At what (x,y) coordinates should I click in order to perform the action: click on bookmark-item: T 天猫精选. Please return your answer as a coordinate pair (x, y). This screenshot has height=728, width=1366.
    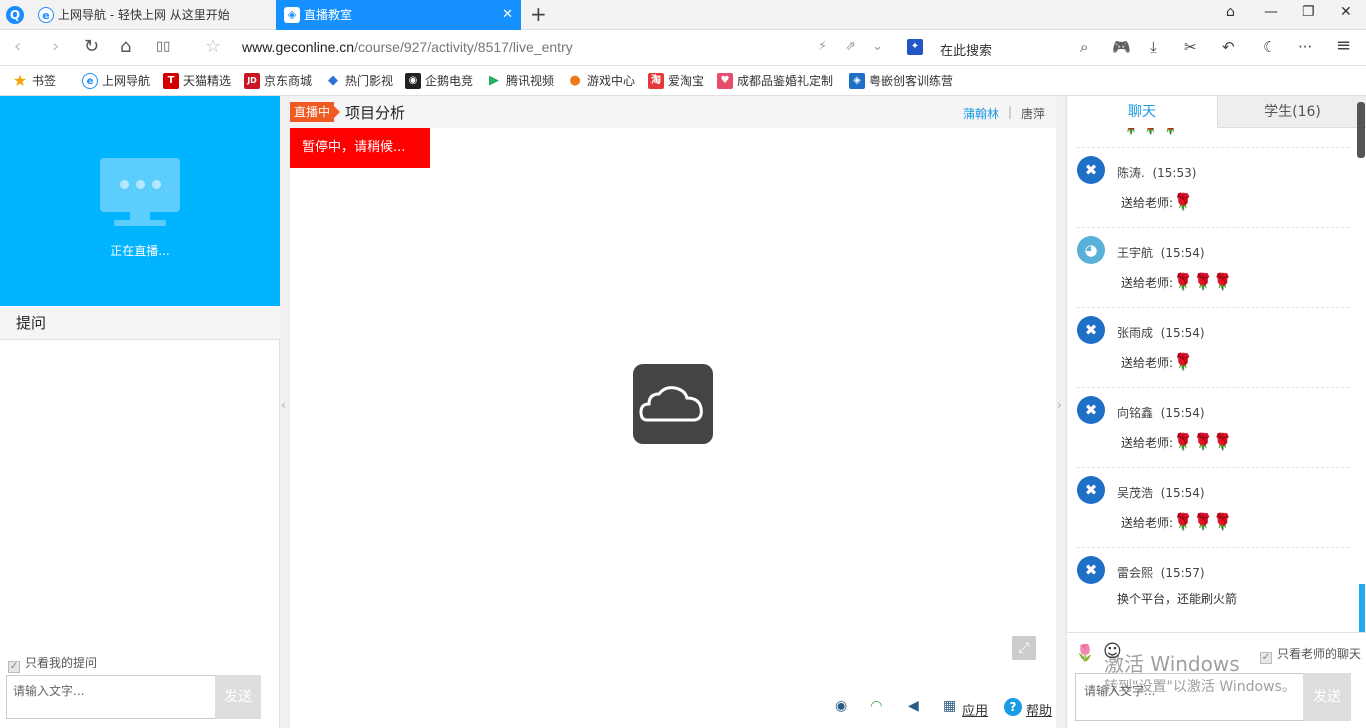
    Looking at the image, I should click on (197, 81).